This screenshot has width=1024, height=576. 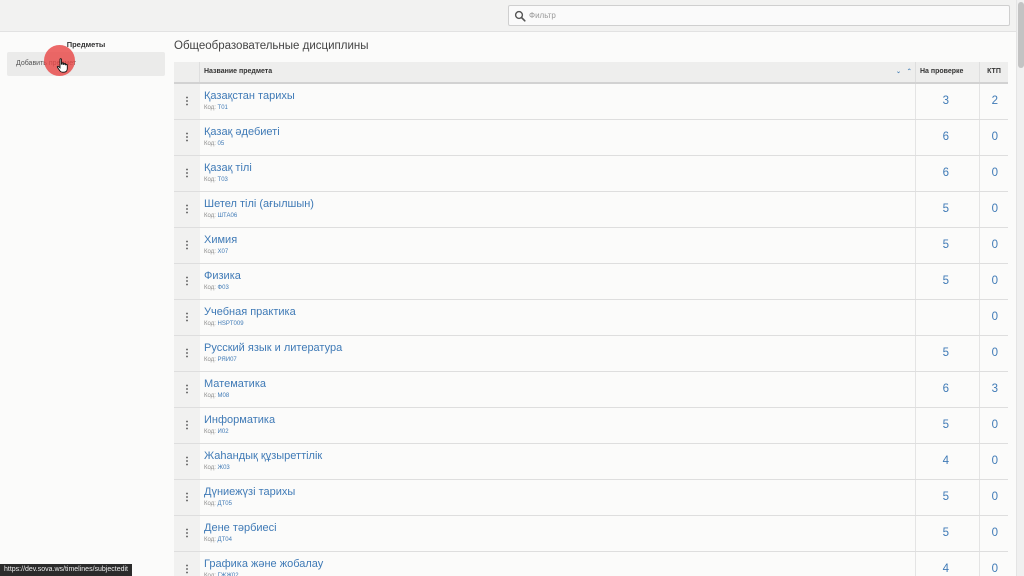 I want to click on filter-search-box, so click(x=759, y=15).